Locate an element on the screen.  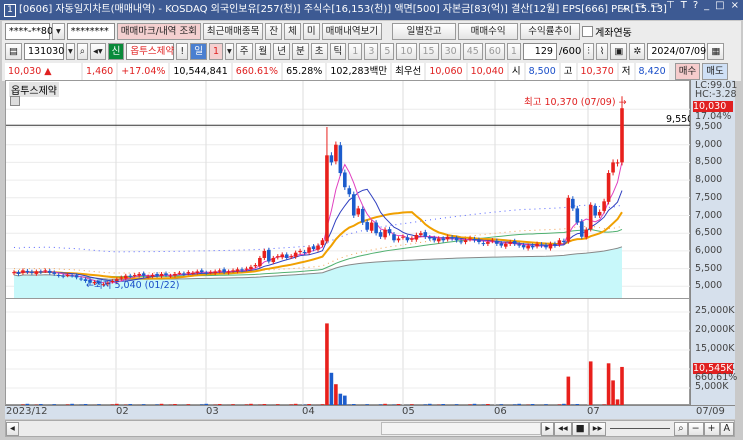
scroll-track is located at coordinates (280, 428).